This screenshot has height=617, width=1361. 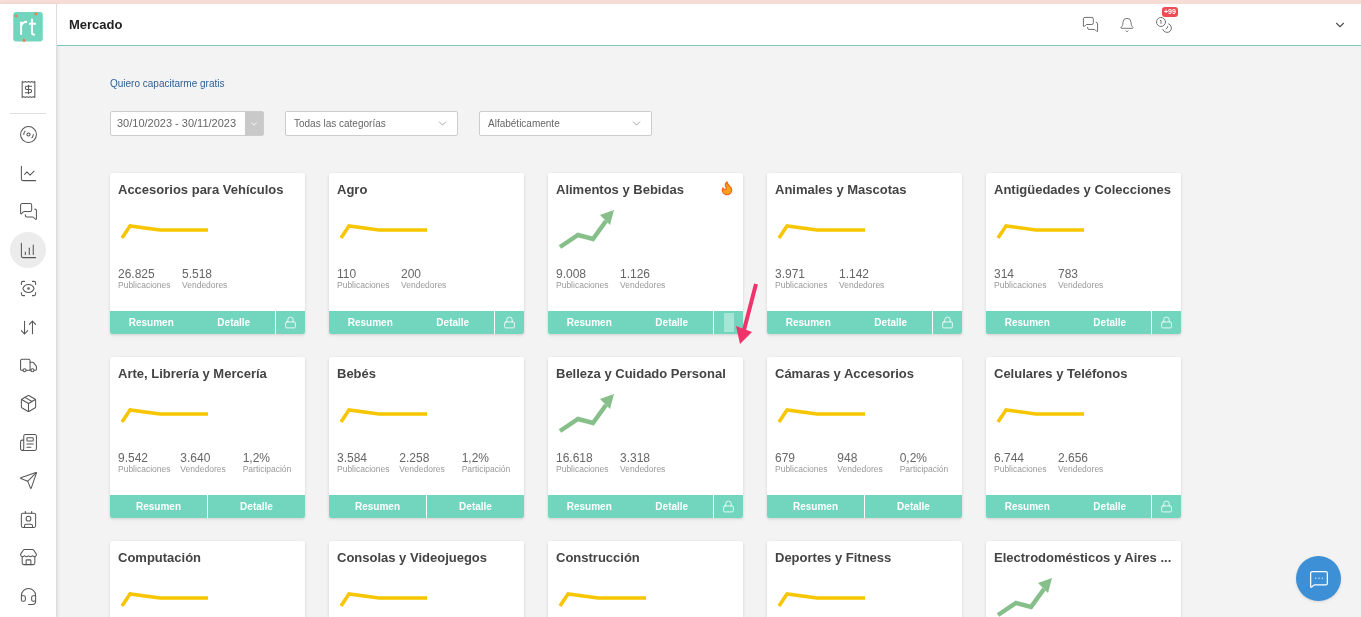 I want to click on category-title: Accesorios para Vehículos, so click(x=201, y=190).